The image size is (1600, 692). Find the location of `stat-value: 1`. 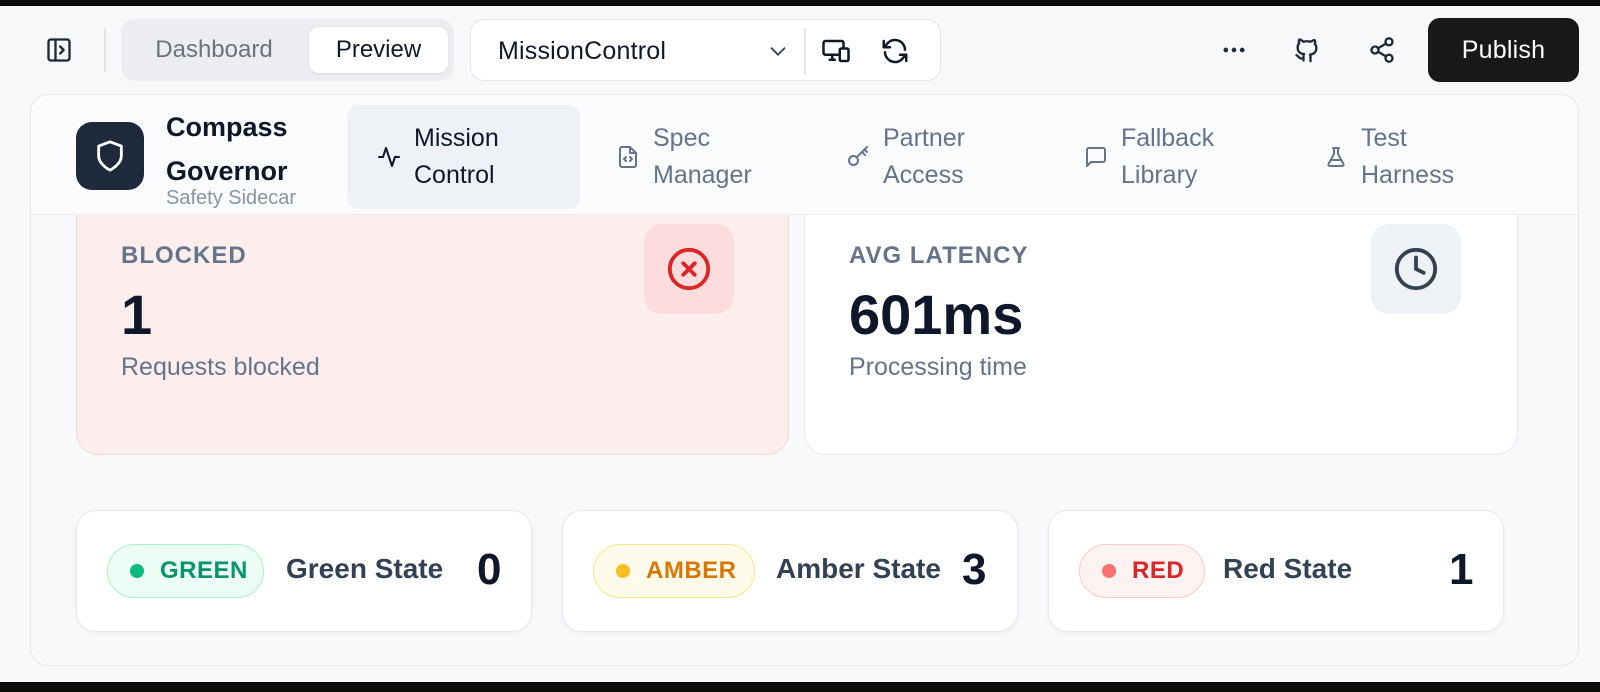

stat-value: 1 is located at coordinates (137, 314).